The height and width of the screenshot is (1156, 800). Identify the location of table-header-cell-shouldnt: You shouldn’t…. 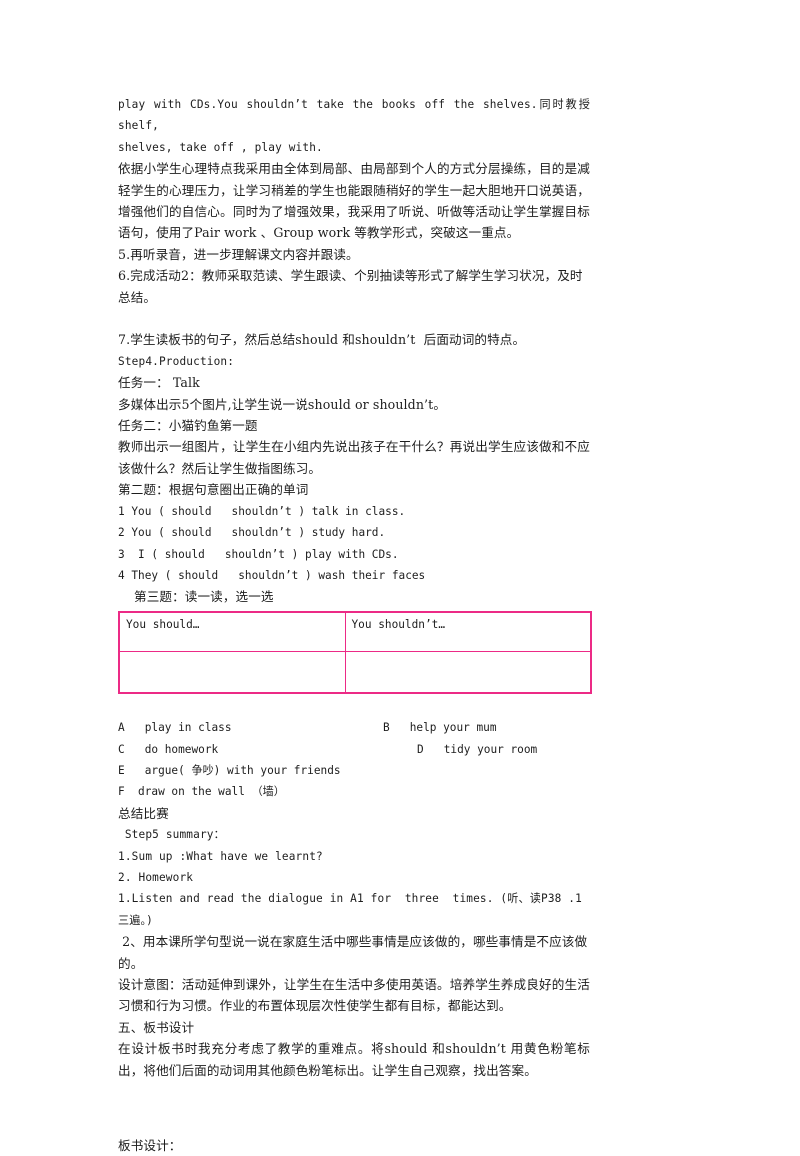
(468, 631).